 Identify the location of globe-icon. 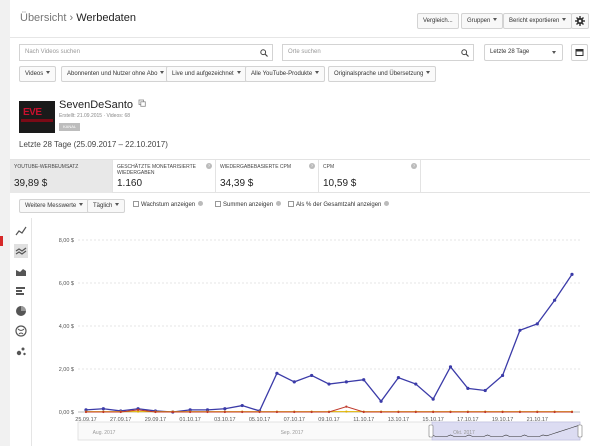
(21, 331).